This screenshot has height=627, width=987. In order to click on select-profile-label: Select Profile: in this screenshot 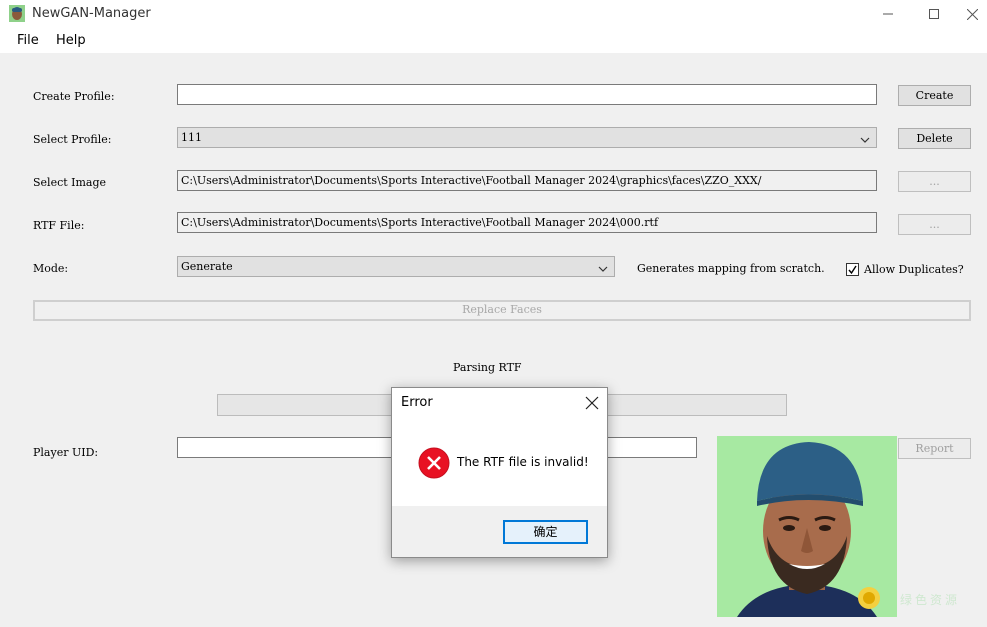, I will do `click(72, 139)`.